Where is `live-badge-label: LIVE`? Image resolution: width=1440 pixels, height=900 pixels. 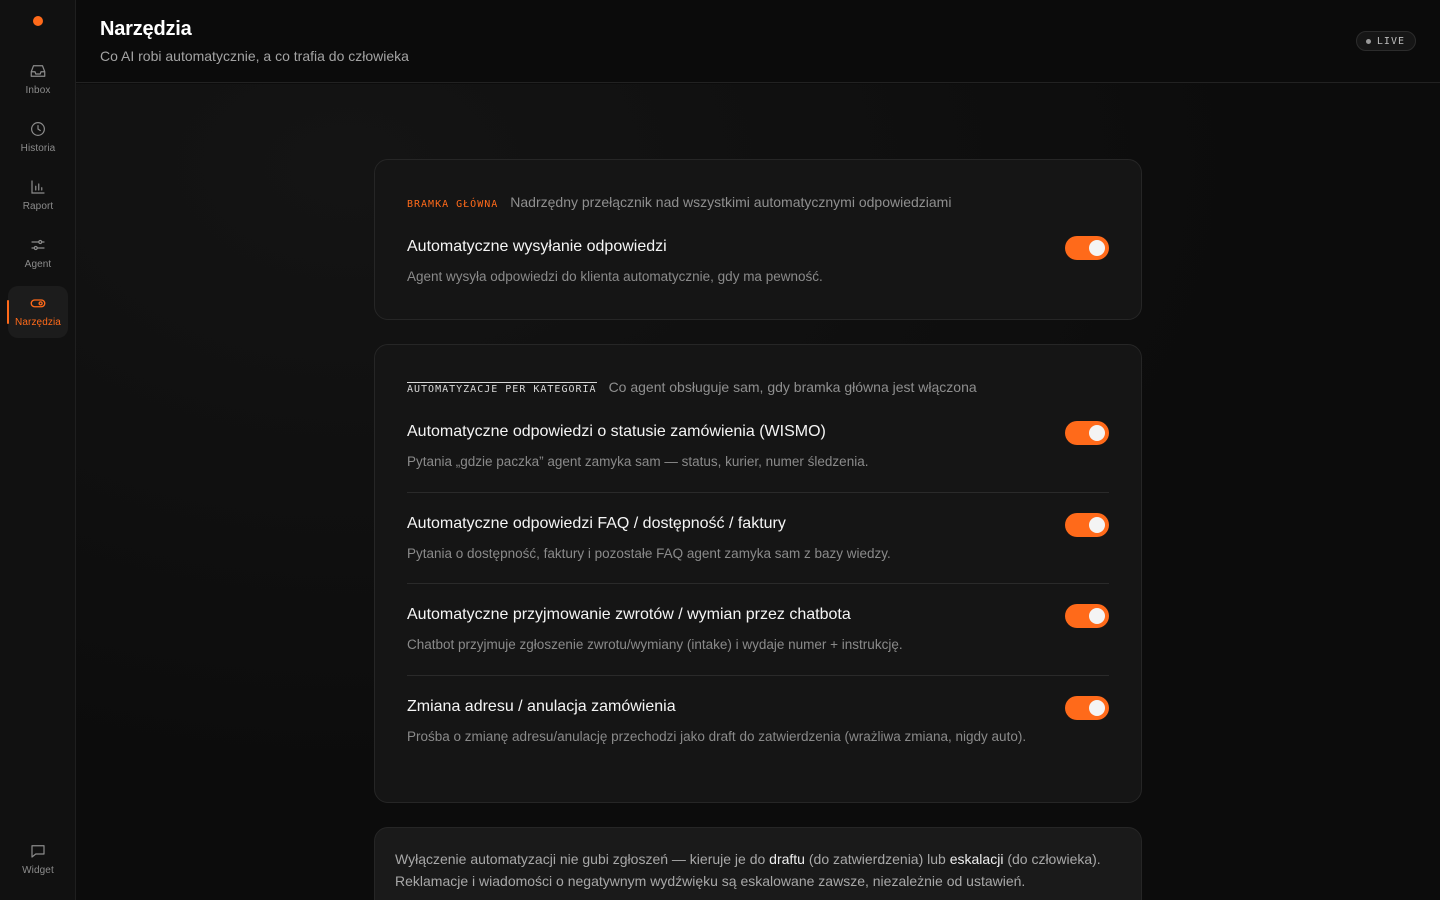
live-badge-label: LIVE is located at coordinates (1390, 41).